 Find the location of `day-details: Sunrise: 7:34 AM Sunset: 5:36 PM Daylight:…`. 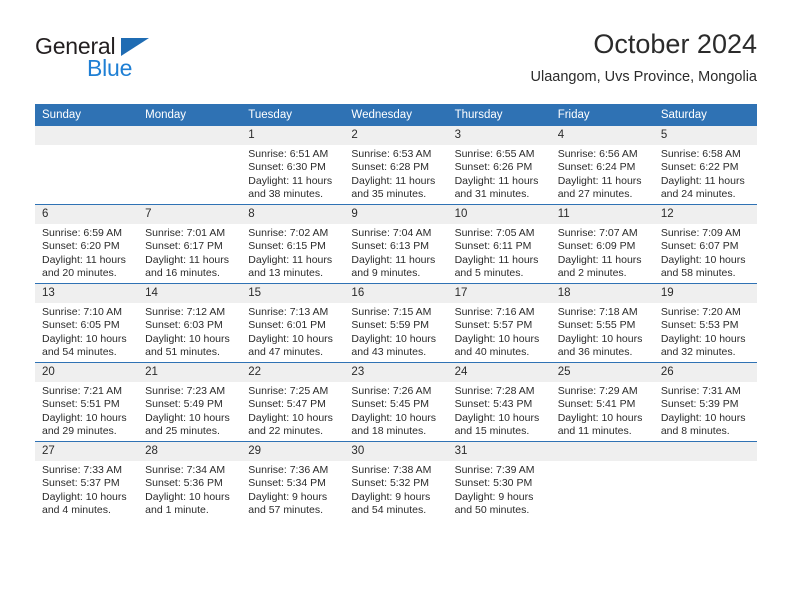

day-details: Sunrise: 7:34 AM Sunset: 5:36 PM Daylight:… is located at coordinates (189, 489).